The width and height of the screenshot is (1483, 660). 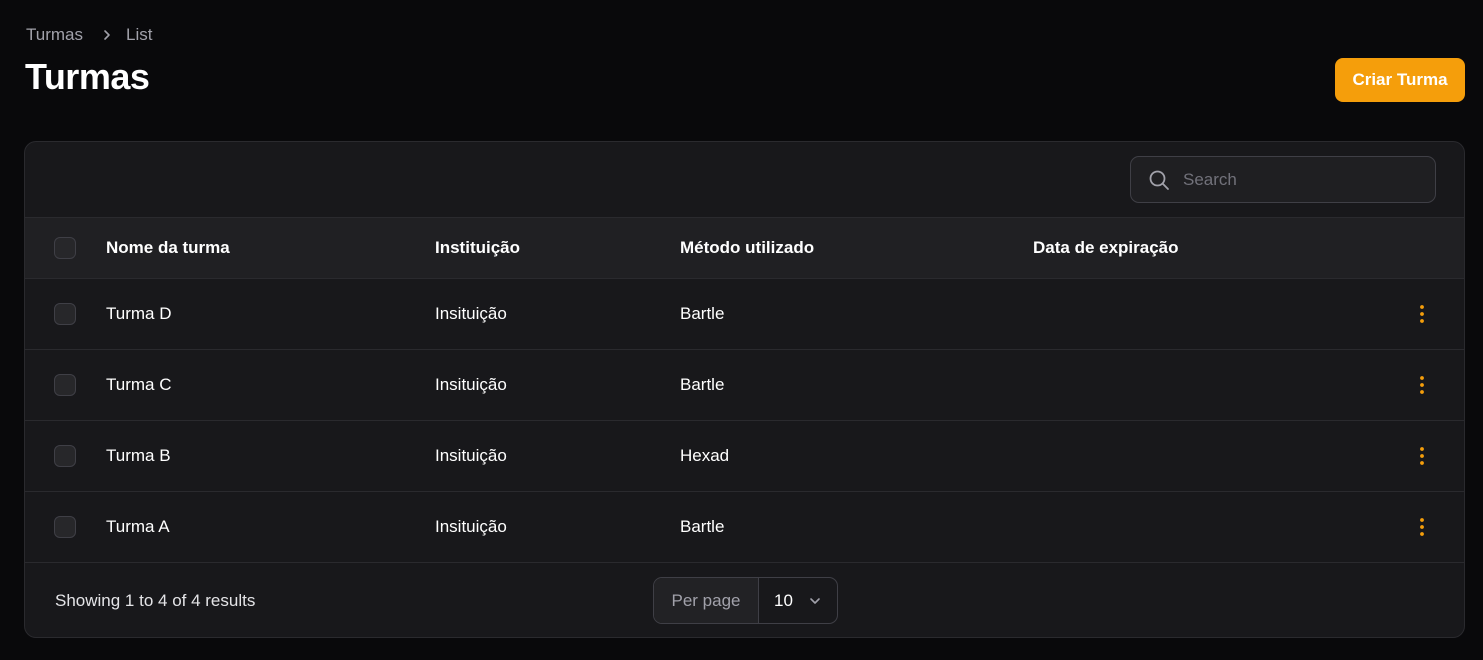 What do you see at coordinates (798, 600) in the screenshot?
I see `per-page-select: 10` at bounding box center [798, 600].